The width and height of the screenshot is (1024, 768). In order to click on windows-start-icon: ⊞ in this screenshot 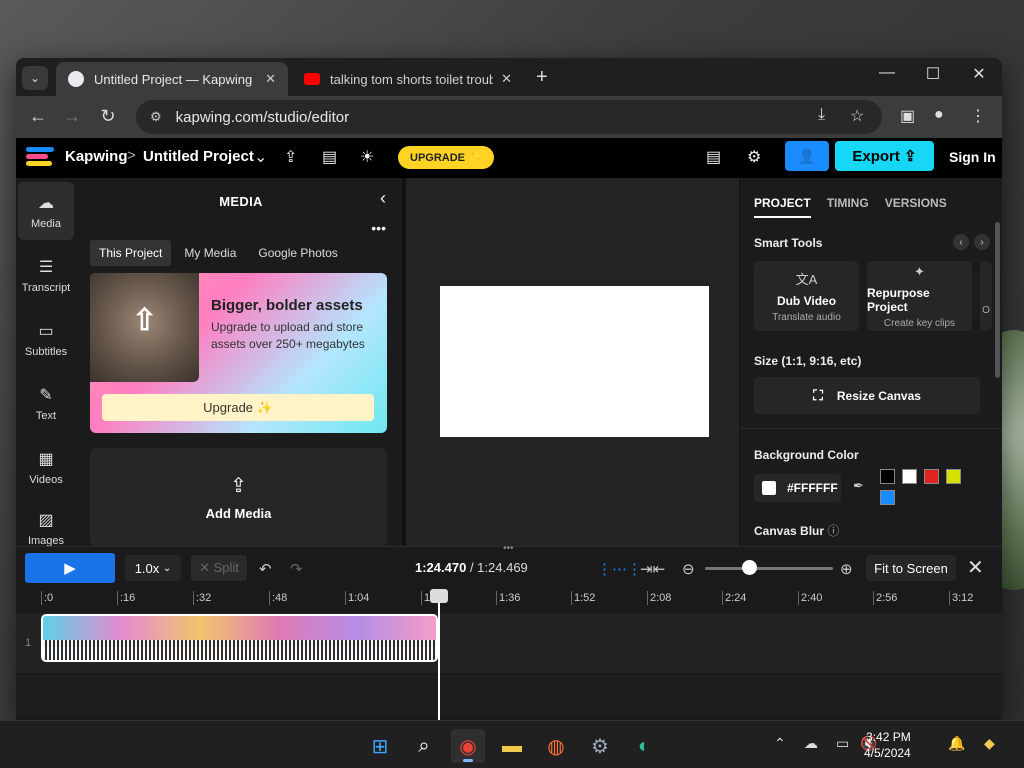, I will do `click(380, 746)`.